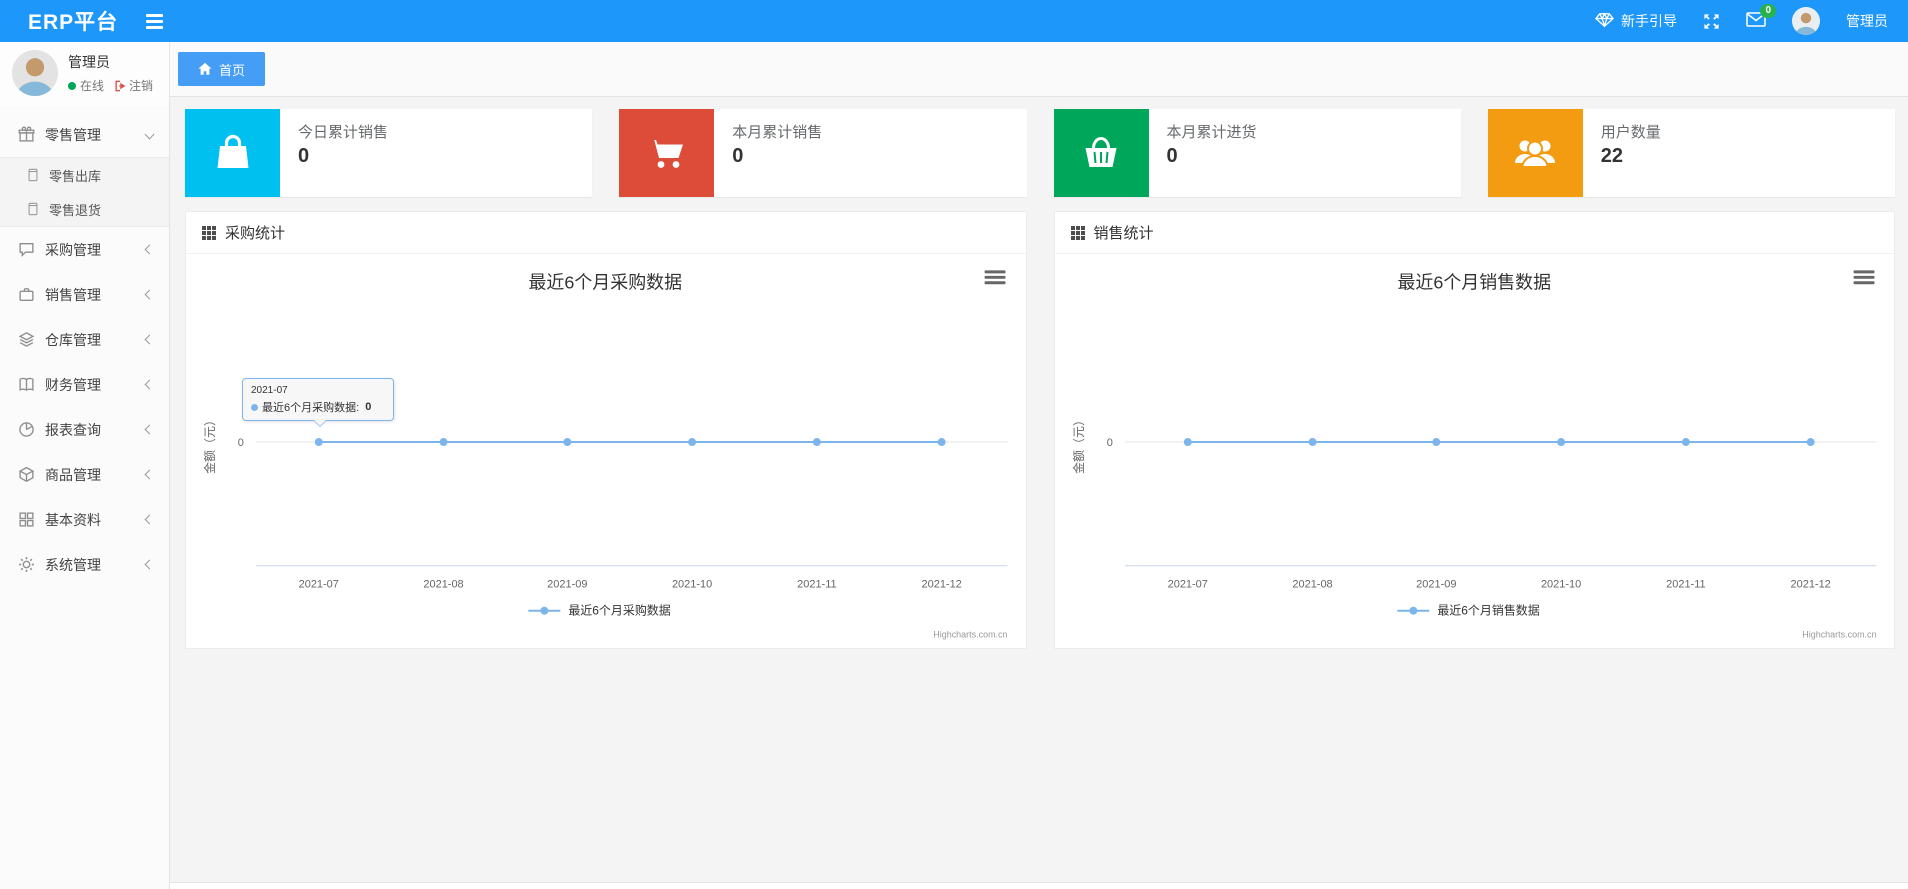 The height and width of the screenshot is (889, 1908). What do you see at coordinates (73, 22) in the screenshot?
I see `app-brand: ERP平台` at bounding box center [73, 22].